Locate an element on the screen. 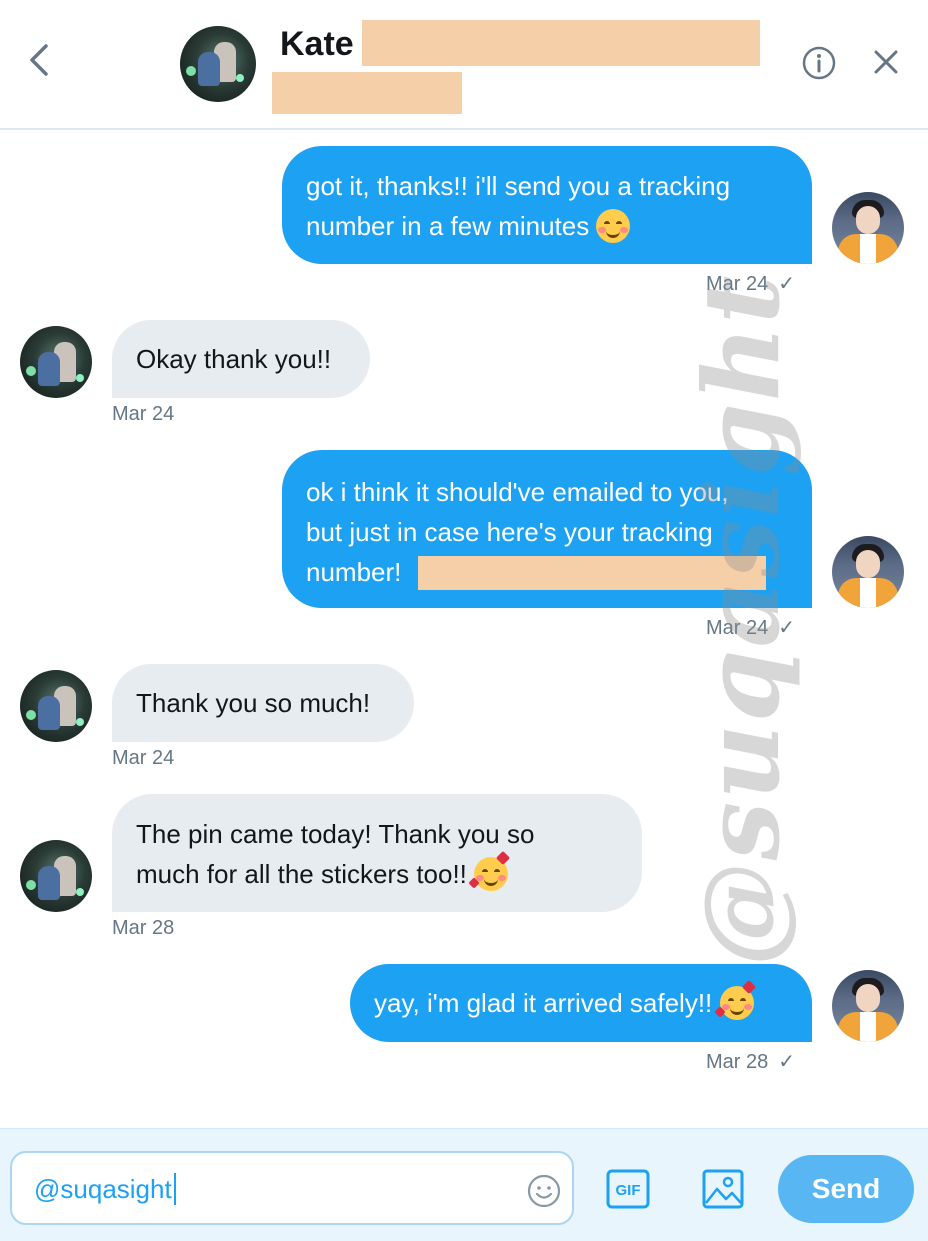 Image resolution: width=928 pixels, height=1241 pixels. emoji-icon is located at coordinates (544, 1191).